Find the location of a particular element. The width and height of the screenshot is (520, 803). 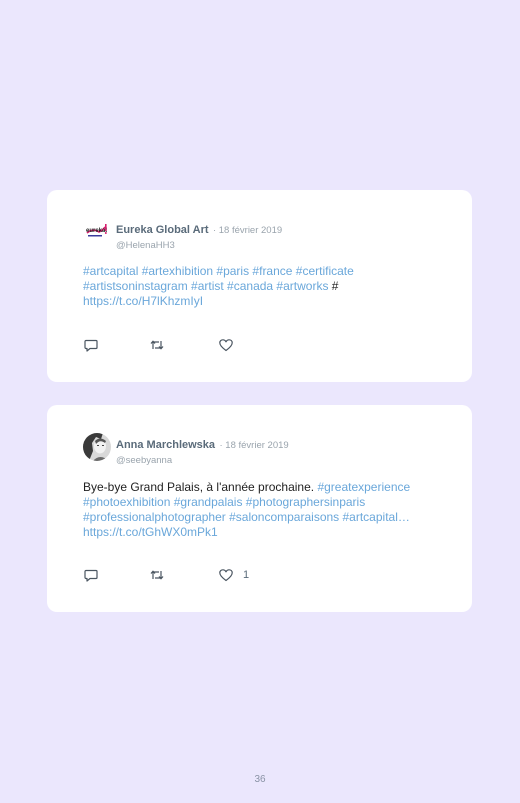

svg-text: eureka! is located at coordinates (96, 231).